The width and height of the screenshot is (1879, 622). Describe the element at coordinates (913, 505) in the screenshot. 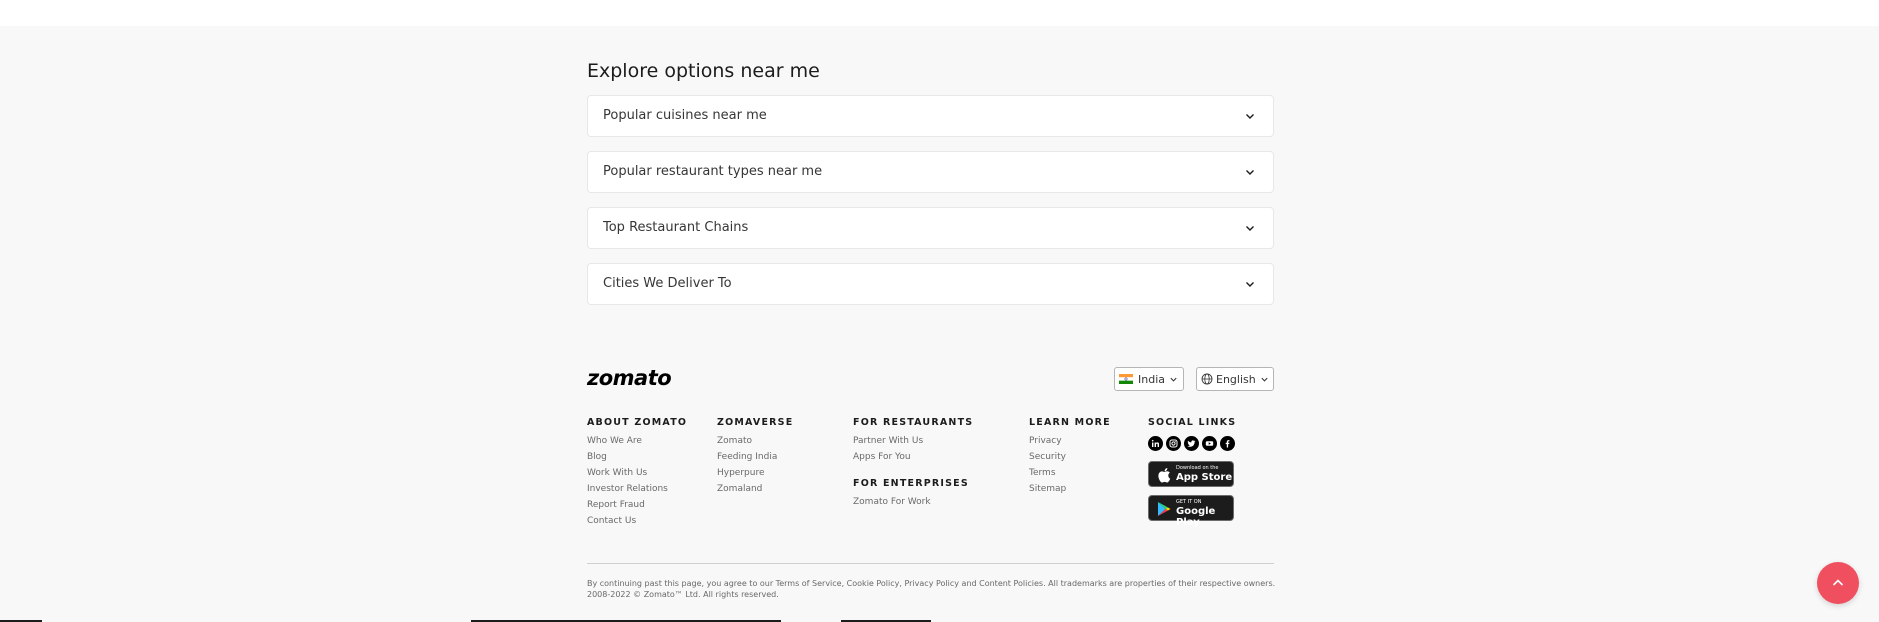

I see `footer-link: Zomato For Work` at that location.